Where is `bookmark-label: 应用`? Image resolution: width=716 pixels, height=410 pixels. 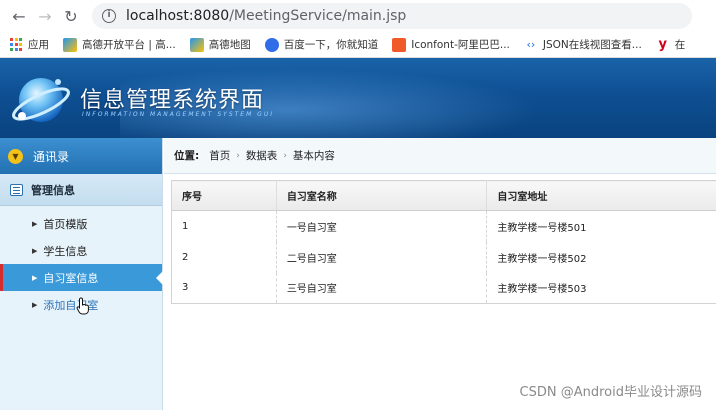
bookmark-label: 应用 is located at coordinates (38, 45).